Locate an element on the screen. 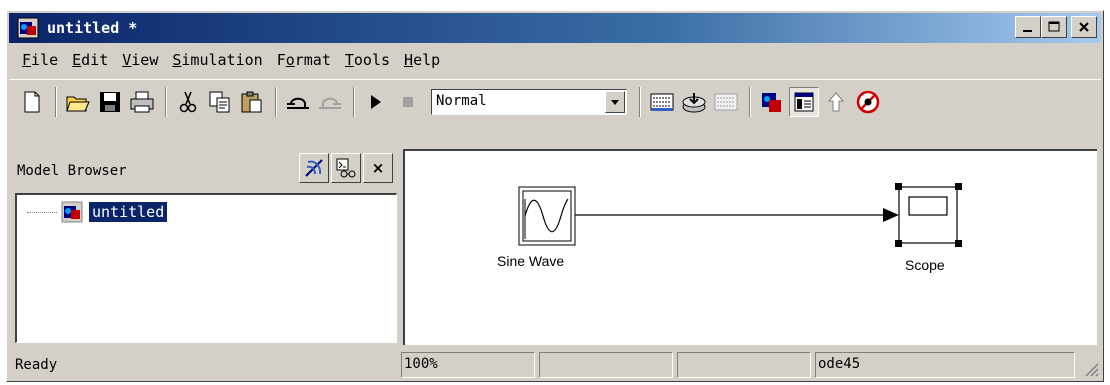  look-under-masks-icon is located at coordinates (346, 168).